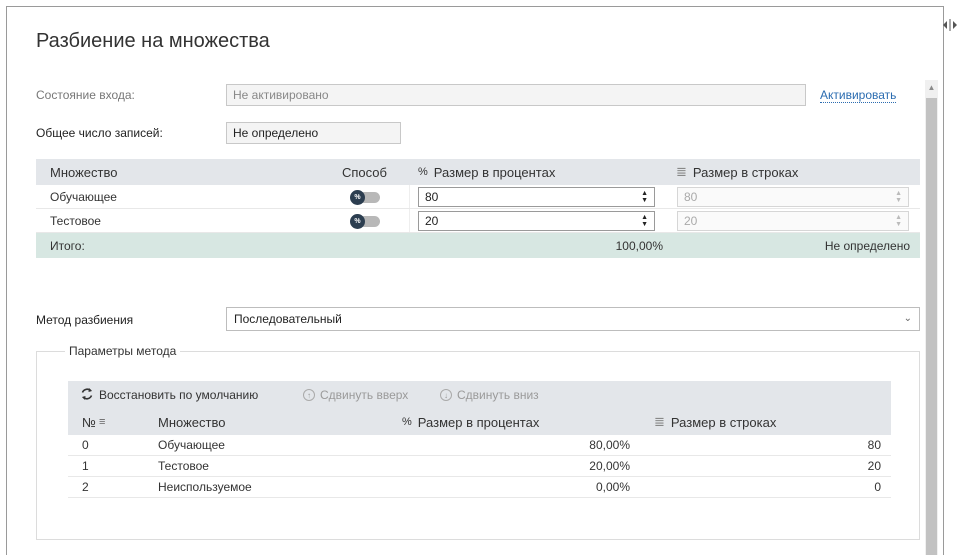 The width and height of the screenshot is (965, 555). What do you see at coordinates (99, 133) in the screenshot?
I see `records-label: Общее число записей:` at bounding box center [99, 133].